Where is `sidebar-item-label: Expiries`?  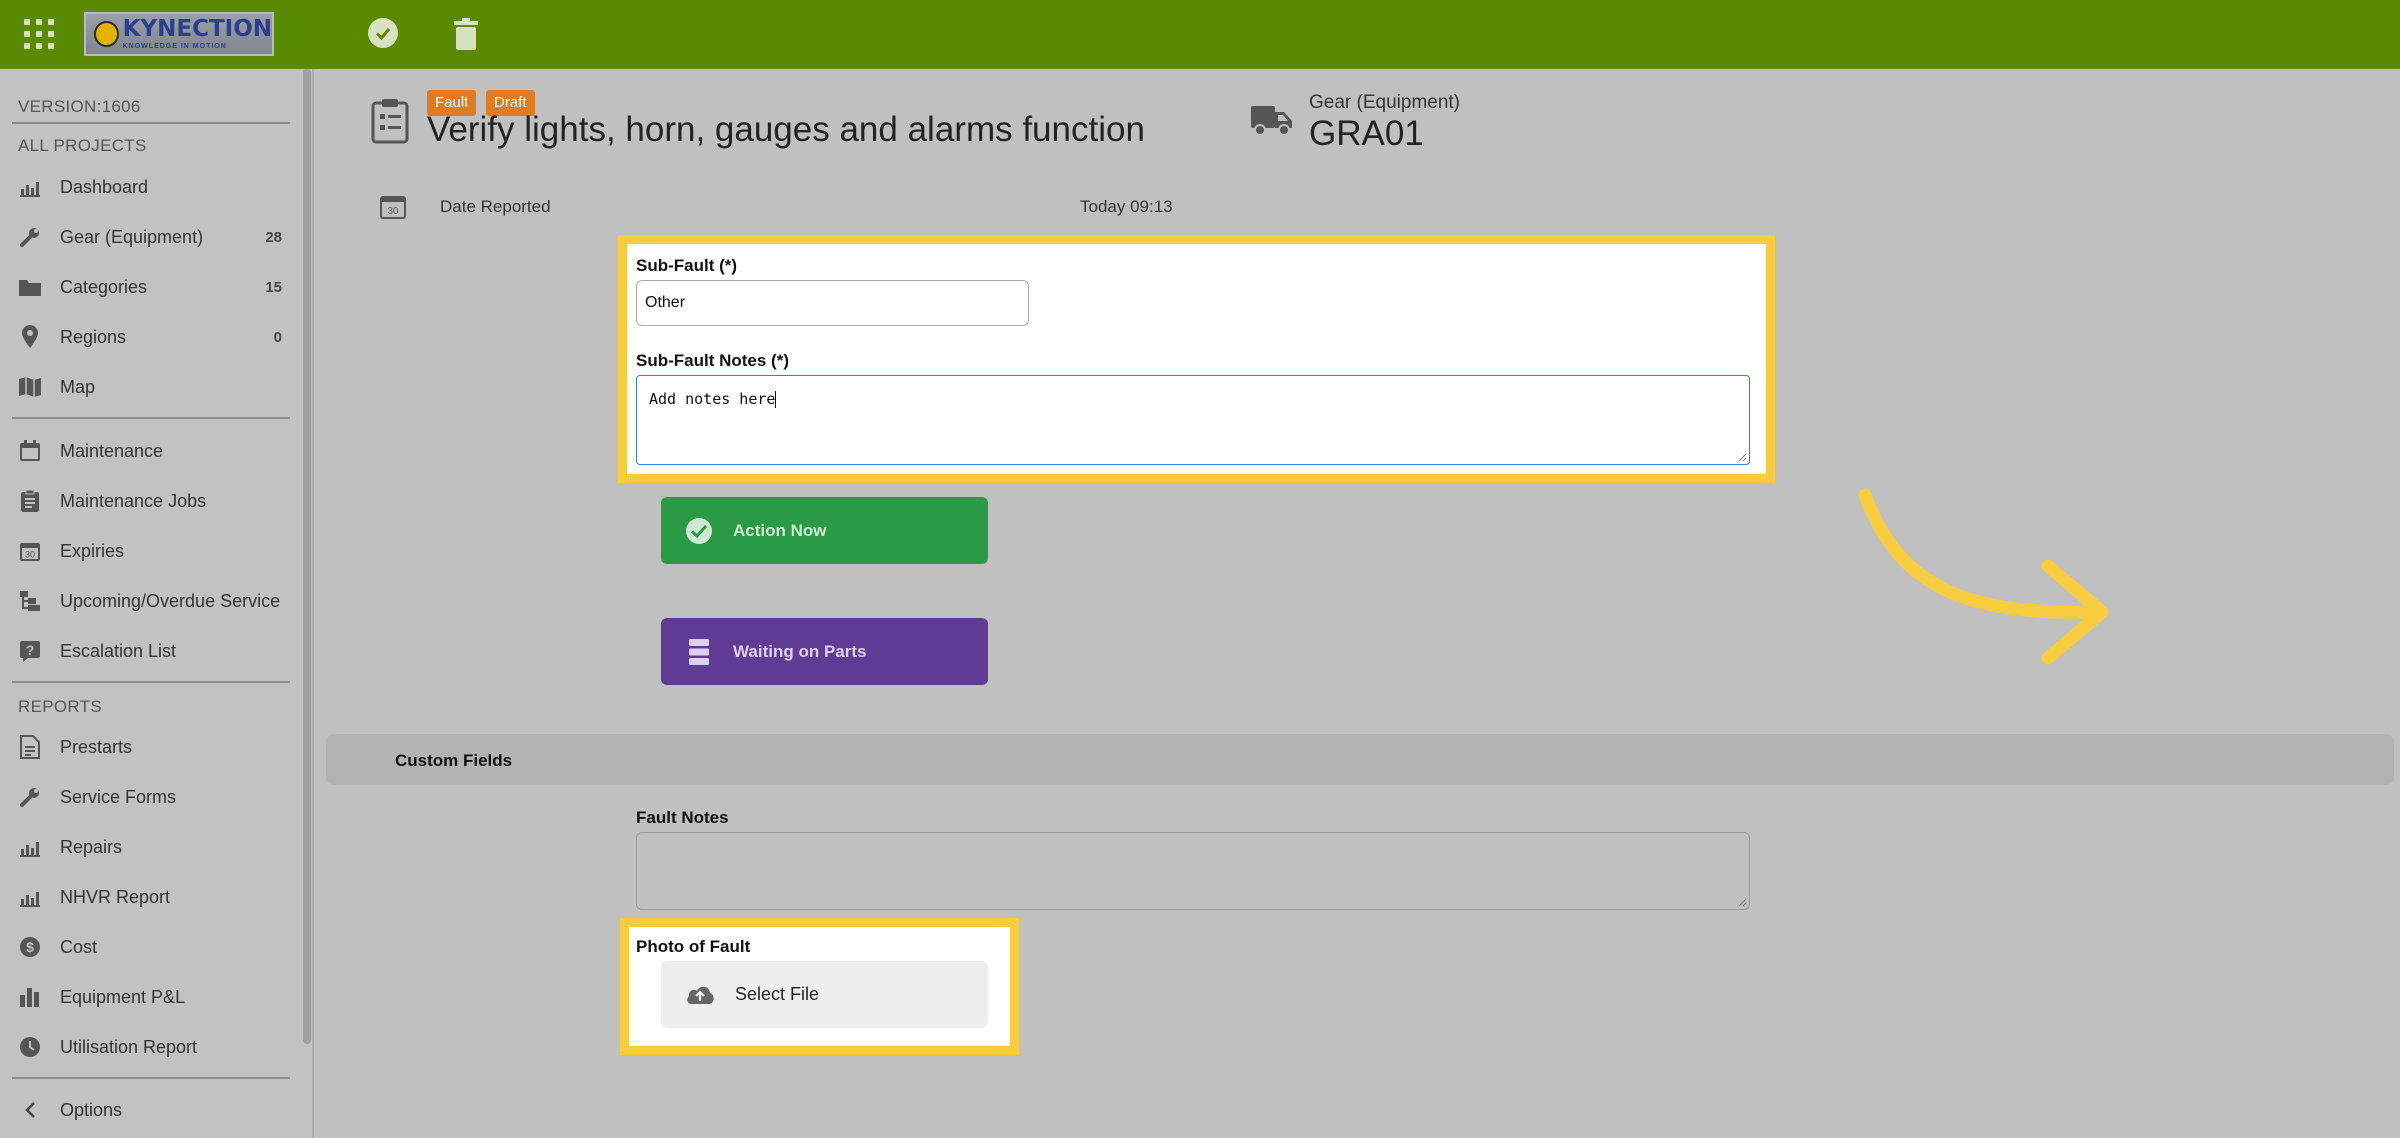 sidebar-item-label: Expiries is located at coordinates (92, 550).